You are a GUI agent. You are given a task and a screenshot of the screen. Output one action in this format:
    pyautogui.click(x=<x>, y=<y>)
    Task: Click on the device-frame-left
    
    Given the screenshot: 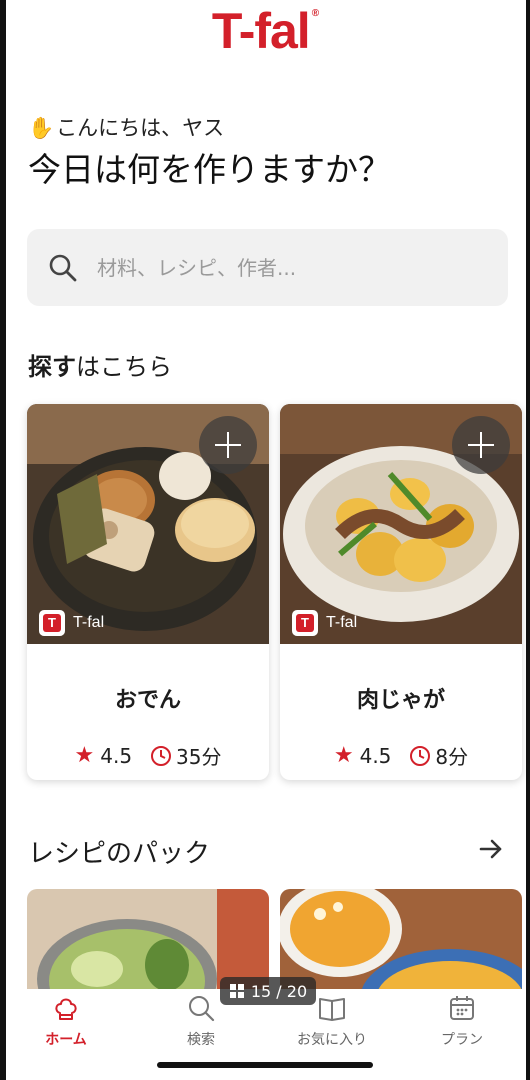 What is the action you would take?
    pyautogui.click(x=3, y=540)
    